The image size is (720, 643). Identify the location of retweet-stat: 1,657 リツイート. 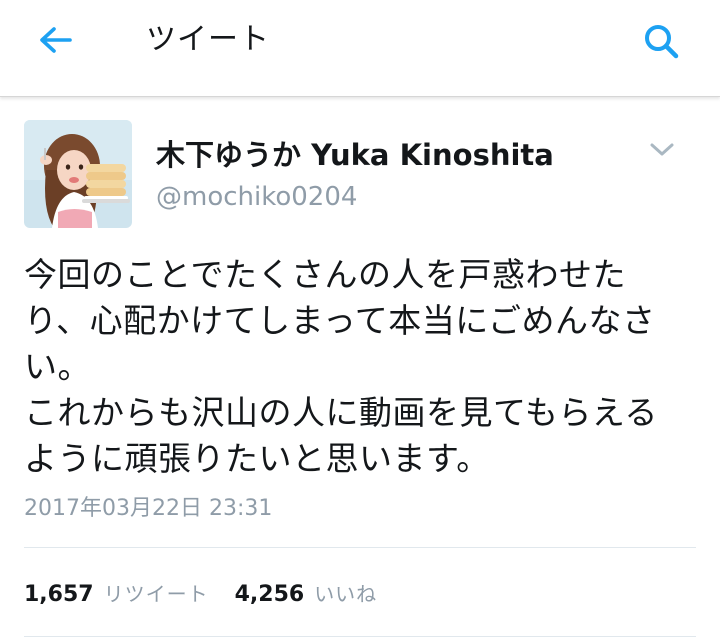
(116, 592).